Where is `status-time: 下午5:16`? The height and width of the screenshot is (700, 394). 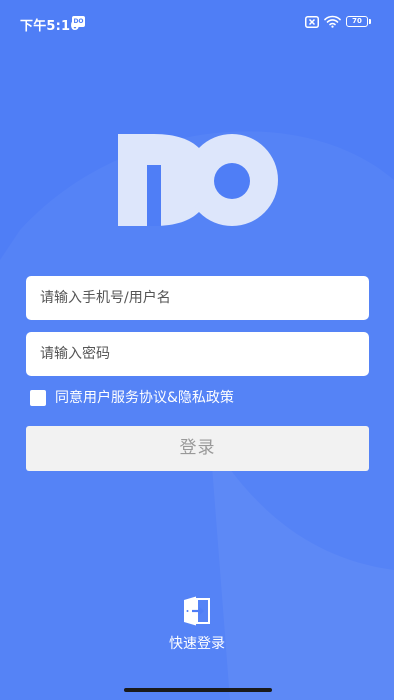
status-time: 下午5:16 is located at coordinates (50, 26).